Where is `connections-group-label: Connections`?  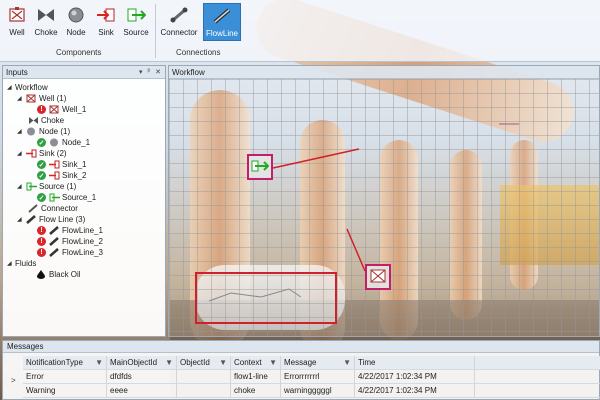 connections-group-label: Connections is located at coordinates (198, 52).